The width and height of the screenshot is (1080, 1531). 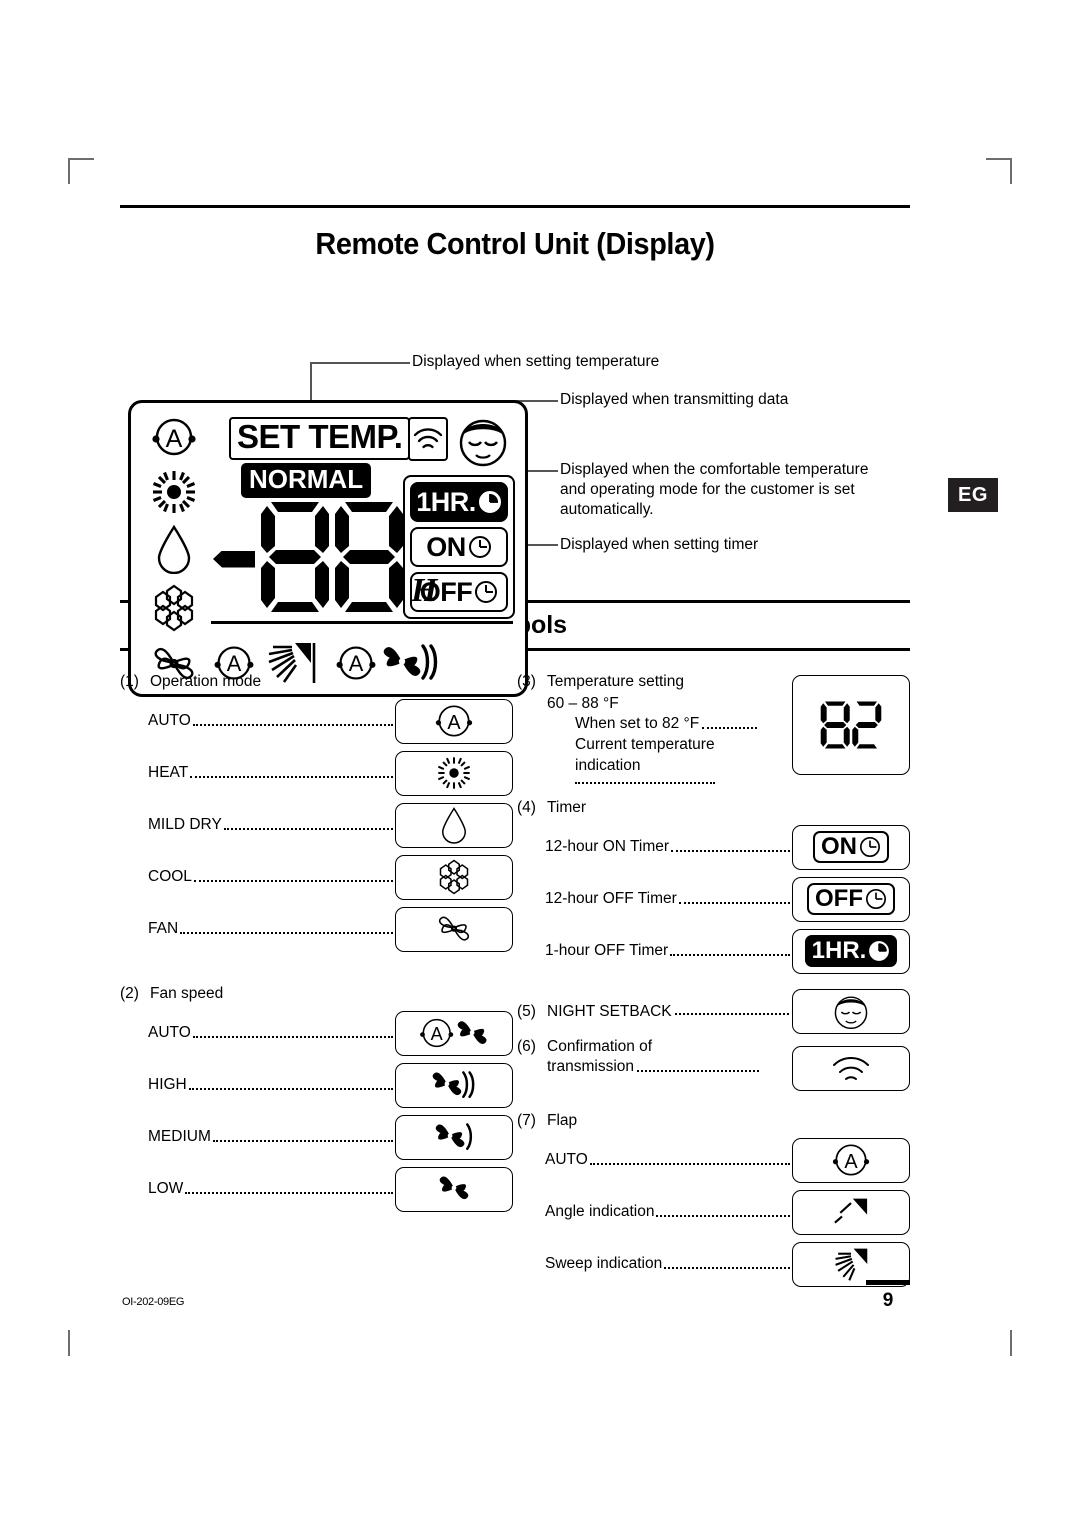 I want to click on group-number: (3), so click(x=526, y=681).